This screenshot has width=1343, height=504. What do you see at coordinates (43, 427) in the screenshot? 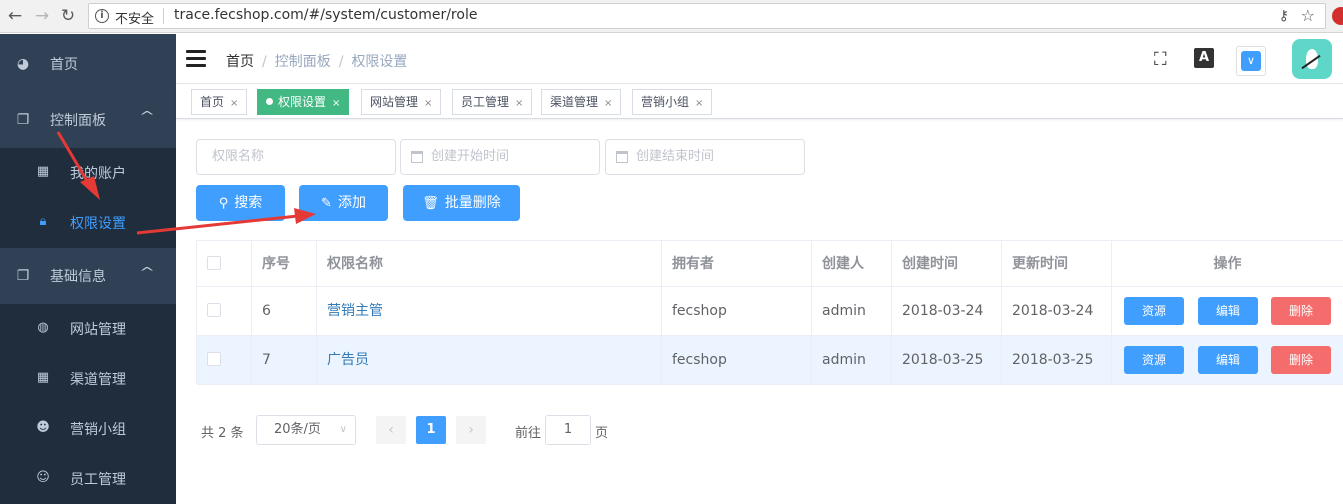
I see `users-icon: ☻` at bounding box center [43, 427].